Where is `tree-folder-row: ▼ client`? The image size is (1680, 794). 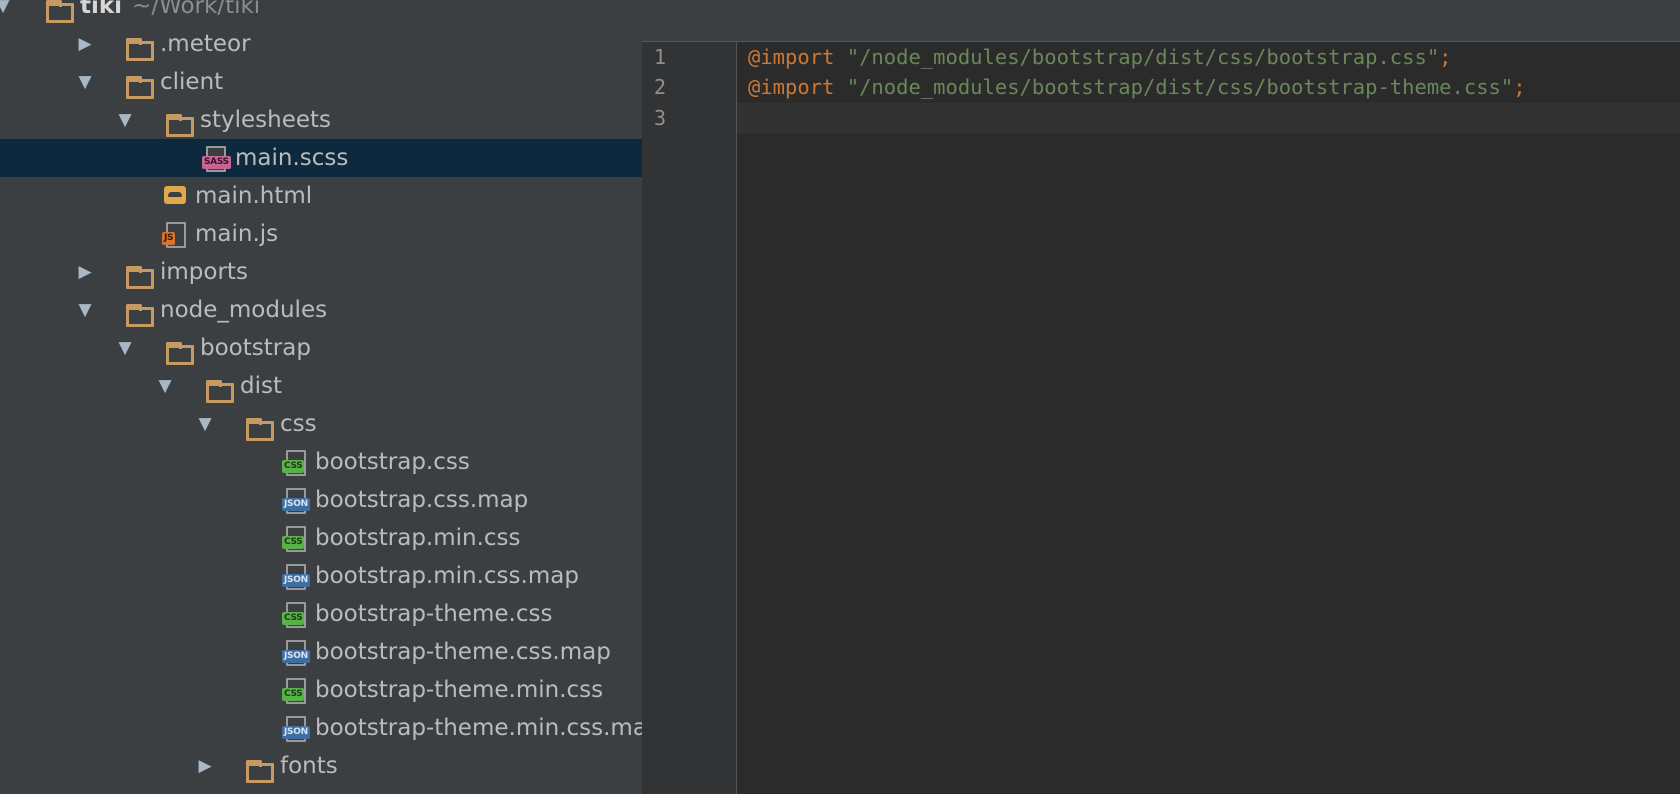 tree-folder-row: ▼ client is located at coordinates (321, 82).